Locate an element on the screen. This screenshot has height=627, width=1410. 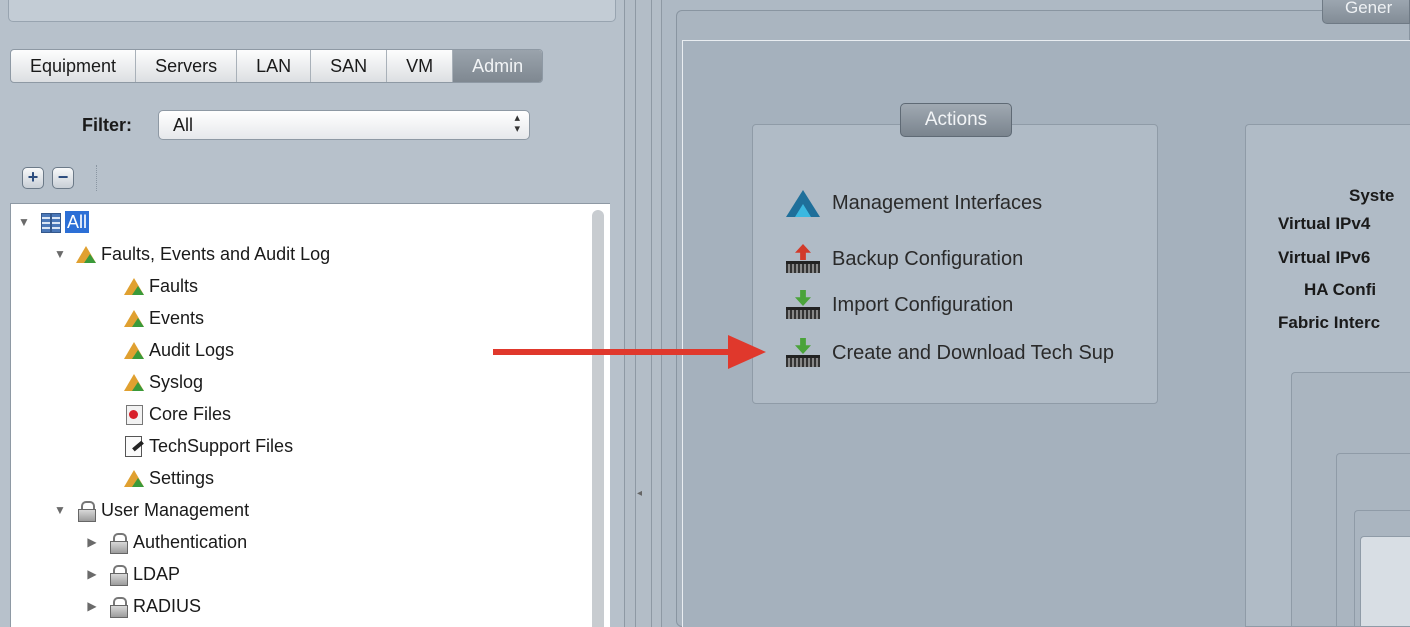
tree-item-faults: Faults is located at coordinates (157, 286).